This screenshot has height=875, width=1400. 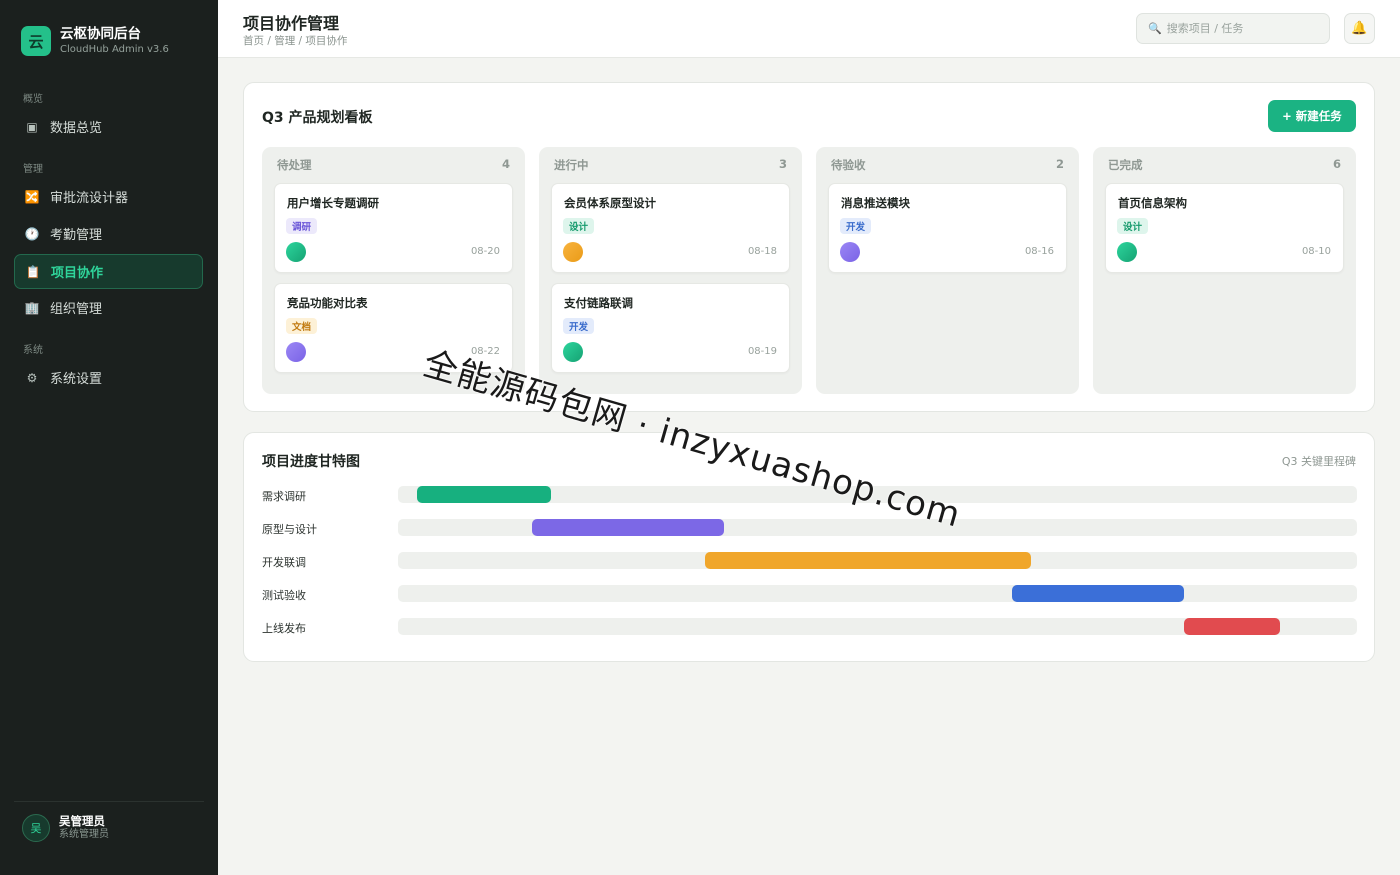 I want to click on clipboard-icon: 📋, so click(x=33, y=271).